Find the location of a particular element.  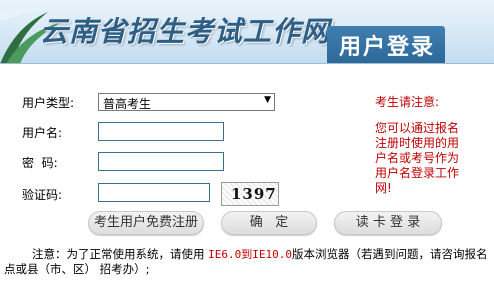

notice-body: 您可以通过报名注册时使用的用户名或考号作为用户名登录工作网! is located at coordinates (417, 158).